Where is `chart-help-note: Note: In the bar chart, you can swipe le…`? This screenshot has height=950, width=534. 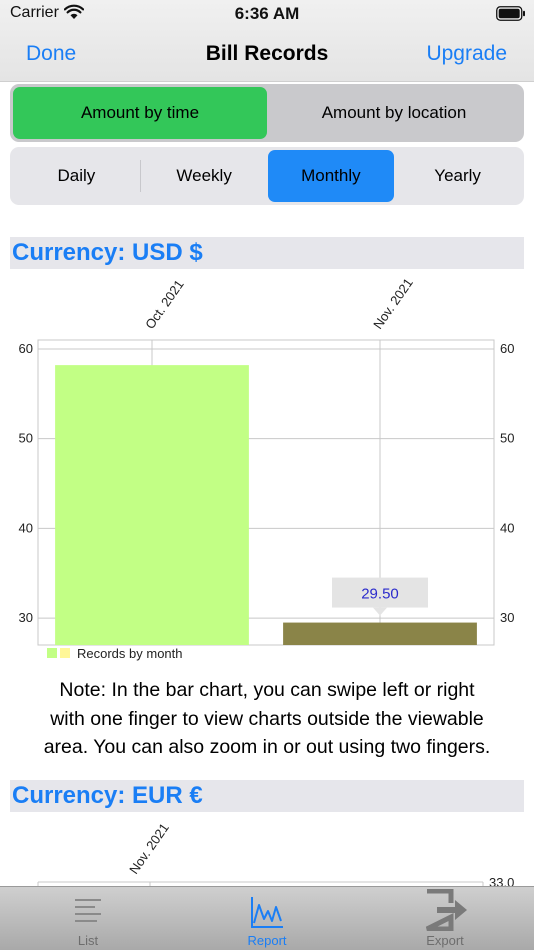 chart-help-note: Note: In the bar chart, you can swipe le… is located at coordinates (267, 719).